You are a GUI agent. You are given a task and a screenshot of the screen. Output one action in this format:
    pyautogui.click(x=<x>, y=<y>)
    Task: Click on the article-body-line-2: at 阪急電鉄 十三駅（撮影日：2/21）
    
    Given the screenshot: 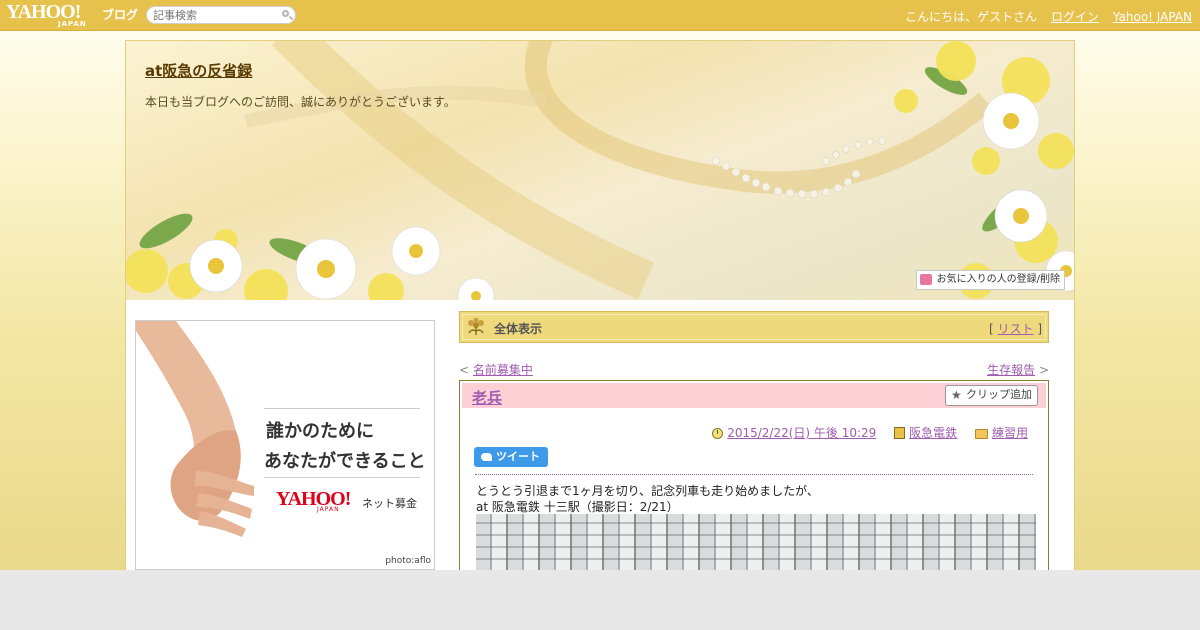 What is the action you would take?
    pyautogui.click(x=577, y=507)
    